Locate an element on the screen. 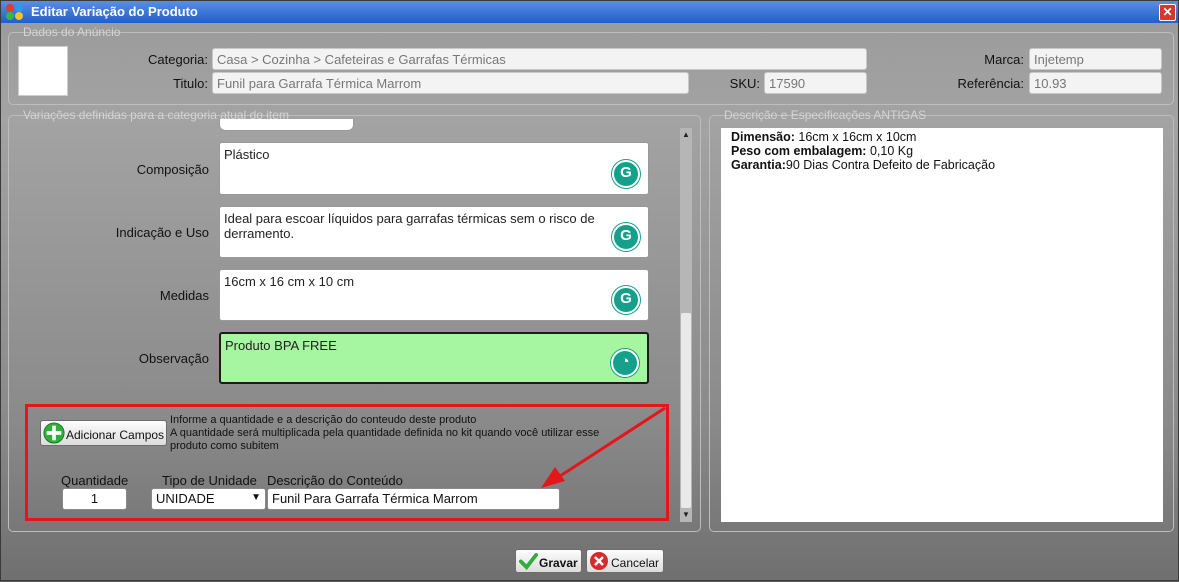 This screenshot has height=582, width=1179. antigas-line: Dimensão: 16cm x 16cm x 10cm is located at coordinates (824, 137).